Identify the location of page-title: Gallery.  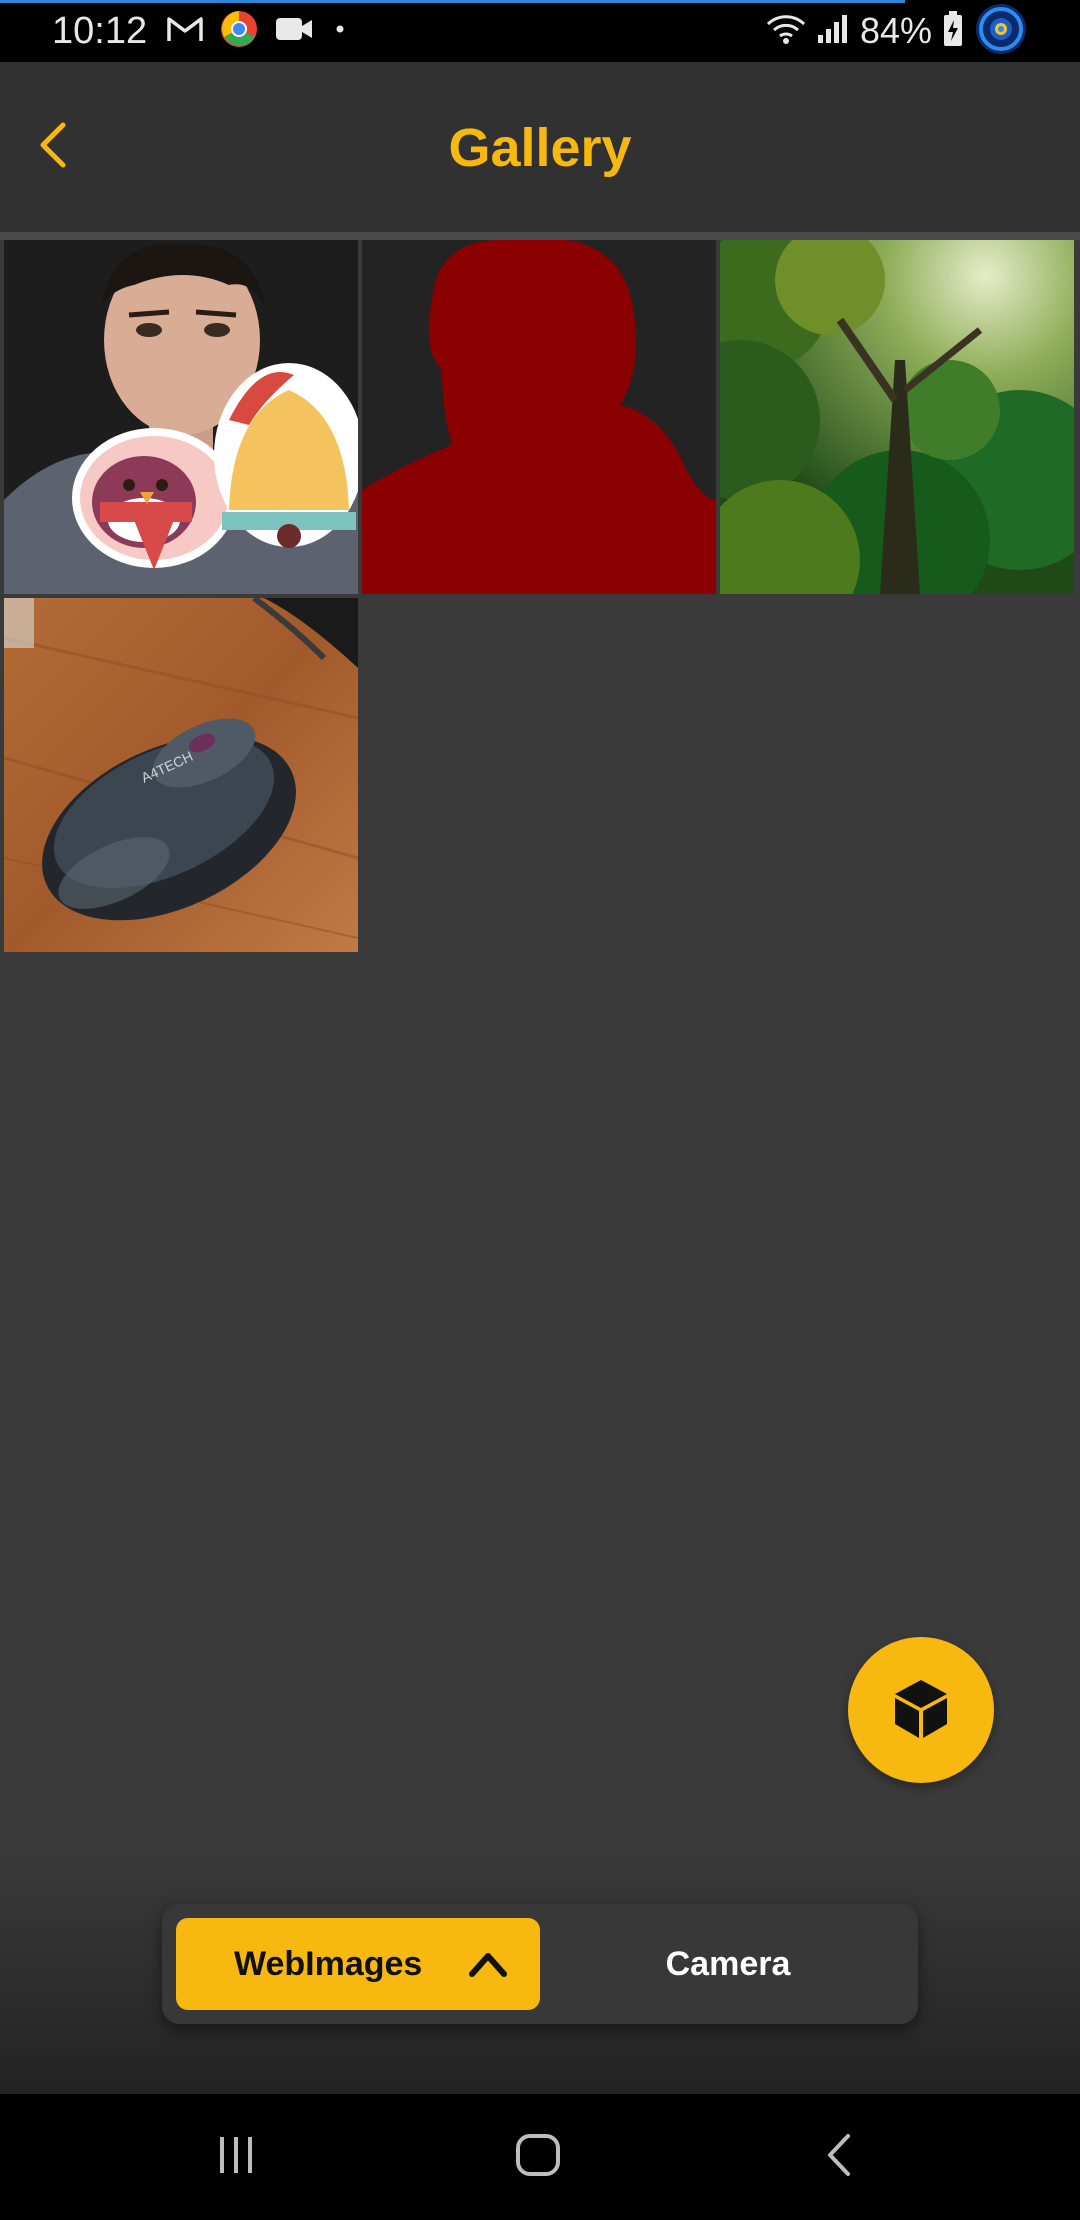
(540, 148).